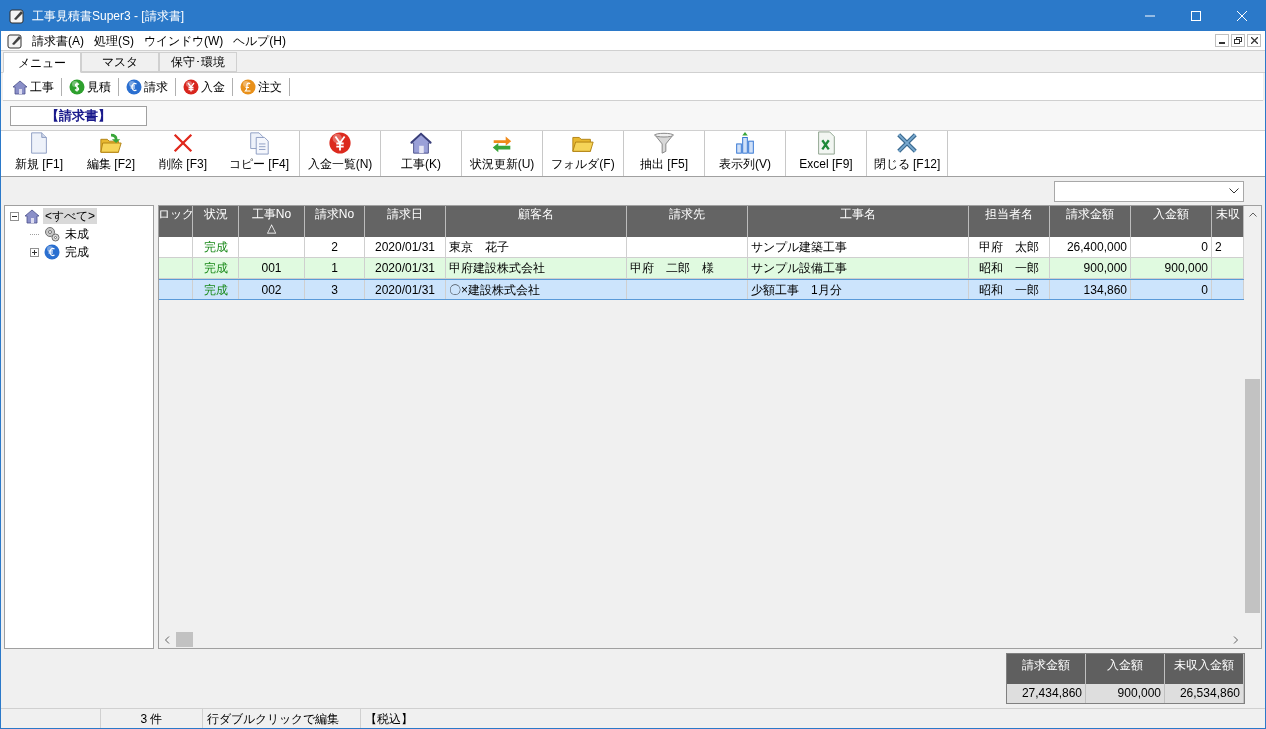  Describe the element at coordinates (191, 86) in the screenshot. I see `yen-coin-icon` at that location.